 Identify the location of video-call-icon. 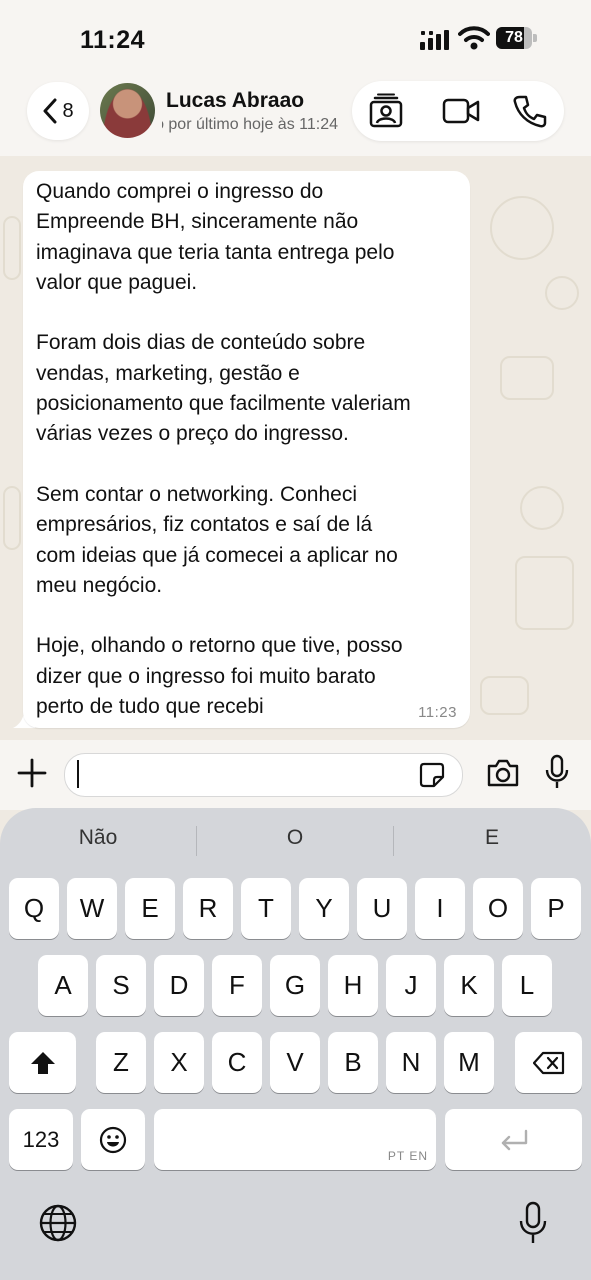
(461, 111).